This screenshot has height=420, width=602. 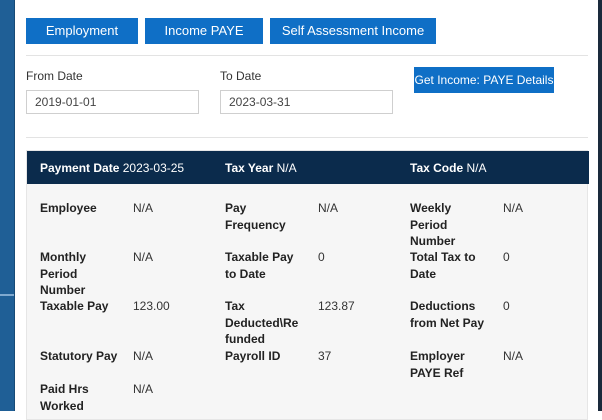 What do you see at coordinates (253, 356) in the screenshot?
I see `field-label: Payroll ID` at bounding box center [253, 356].